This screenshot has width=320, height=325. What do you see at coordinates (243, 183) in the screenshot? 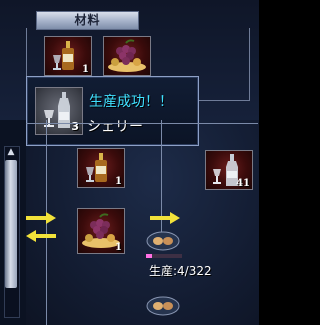
I see `queue-count-3: 41` at bounding box center [243, 183].